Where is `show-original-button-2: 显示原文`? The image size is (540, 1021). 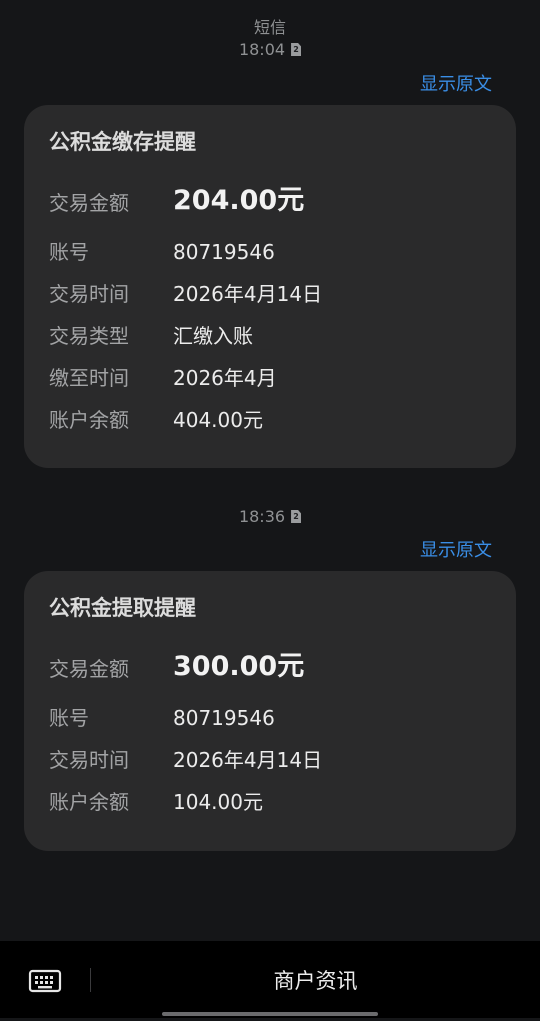 show-original-button-2: 显示原文 is located at coordinates (456, 551).